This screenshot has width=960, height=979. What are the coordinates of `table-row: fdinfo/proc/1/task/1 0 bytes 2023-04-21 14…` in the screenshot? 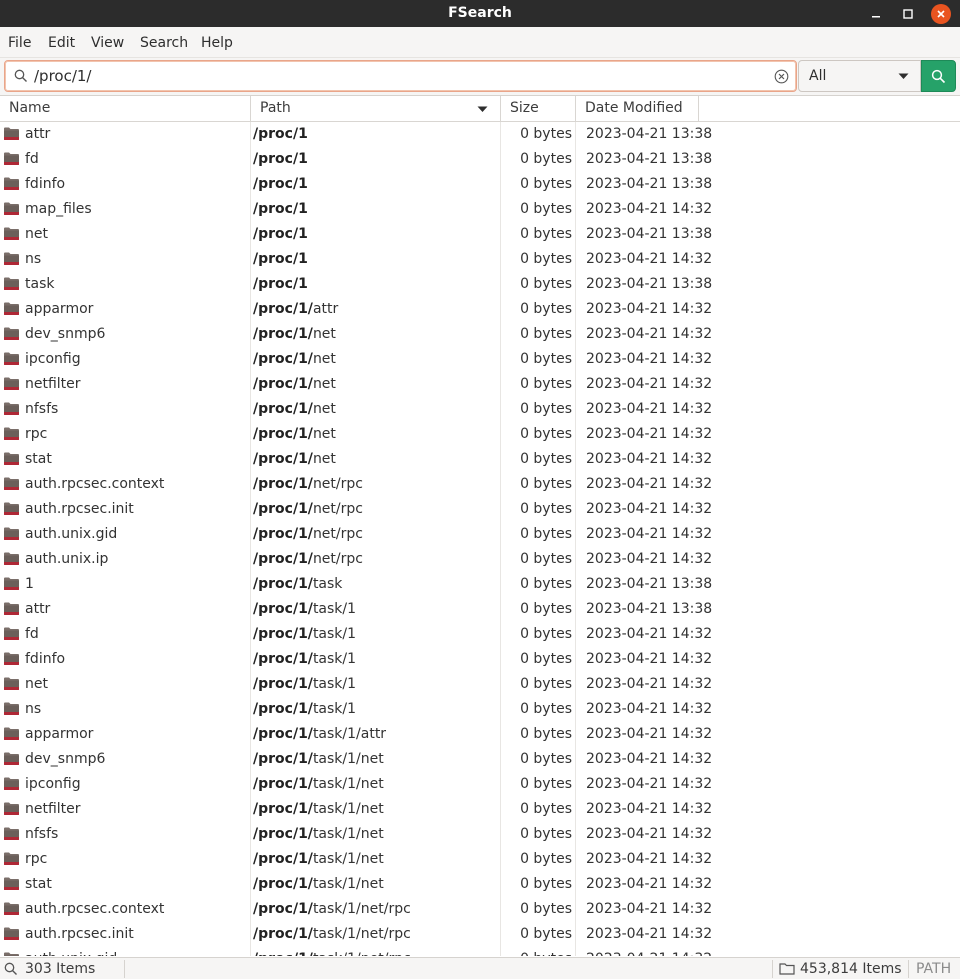 It's located at (480, 659).